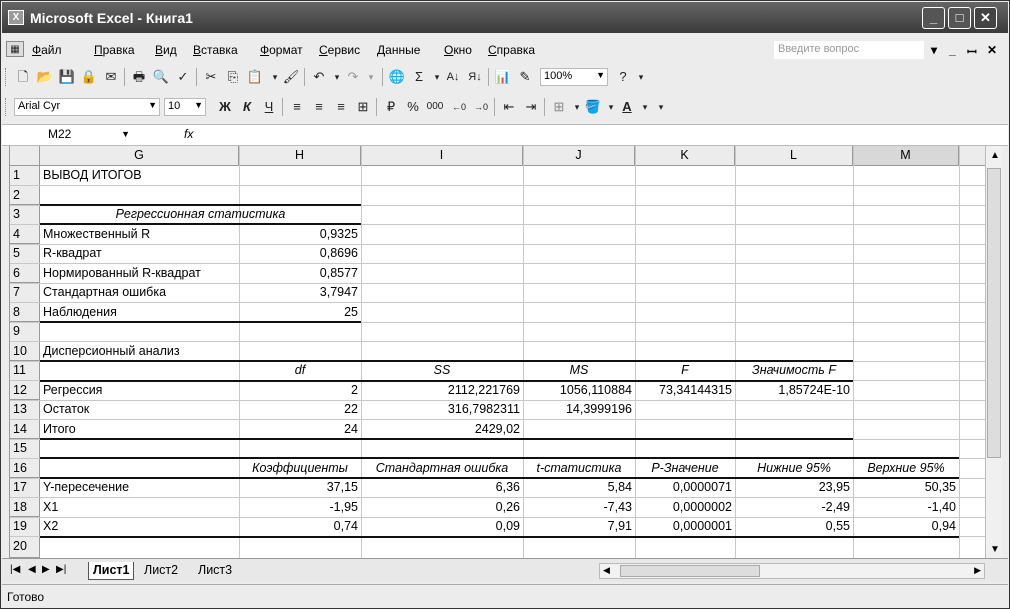 The image size is (1010, 609). I want to click on sort-ascending-icon: A↓, so click(453, 77).